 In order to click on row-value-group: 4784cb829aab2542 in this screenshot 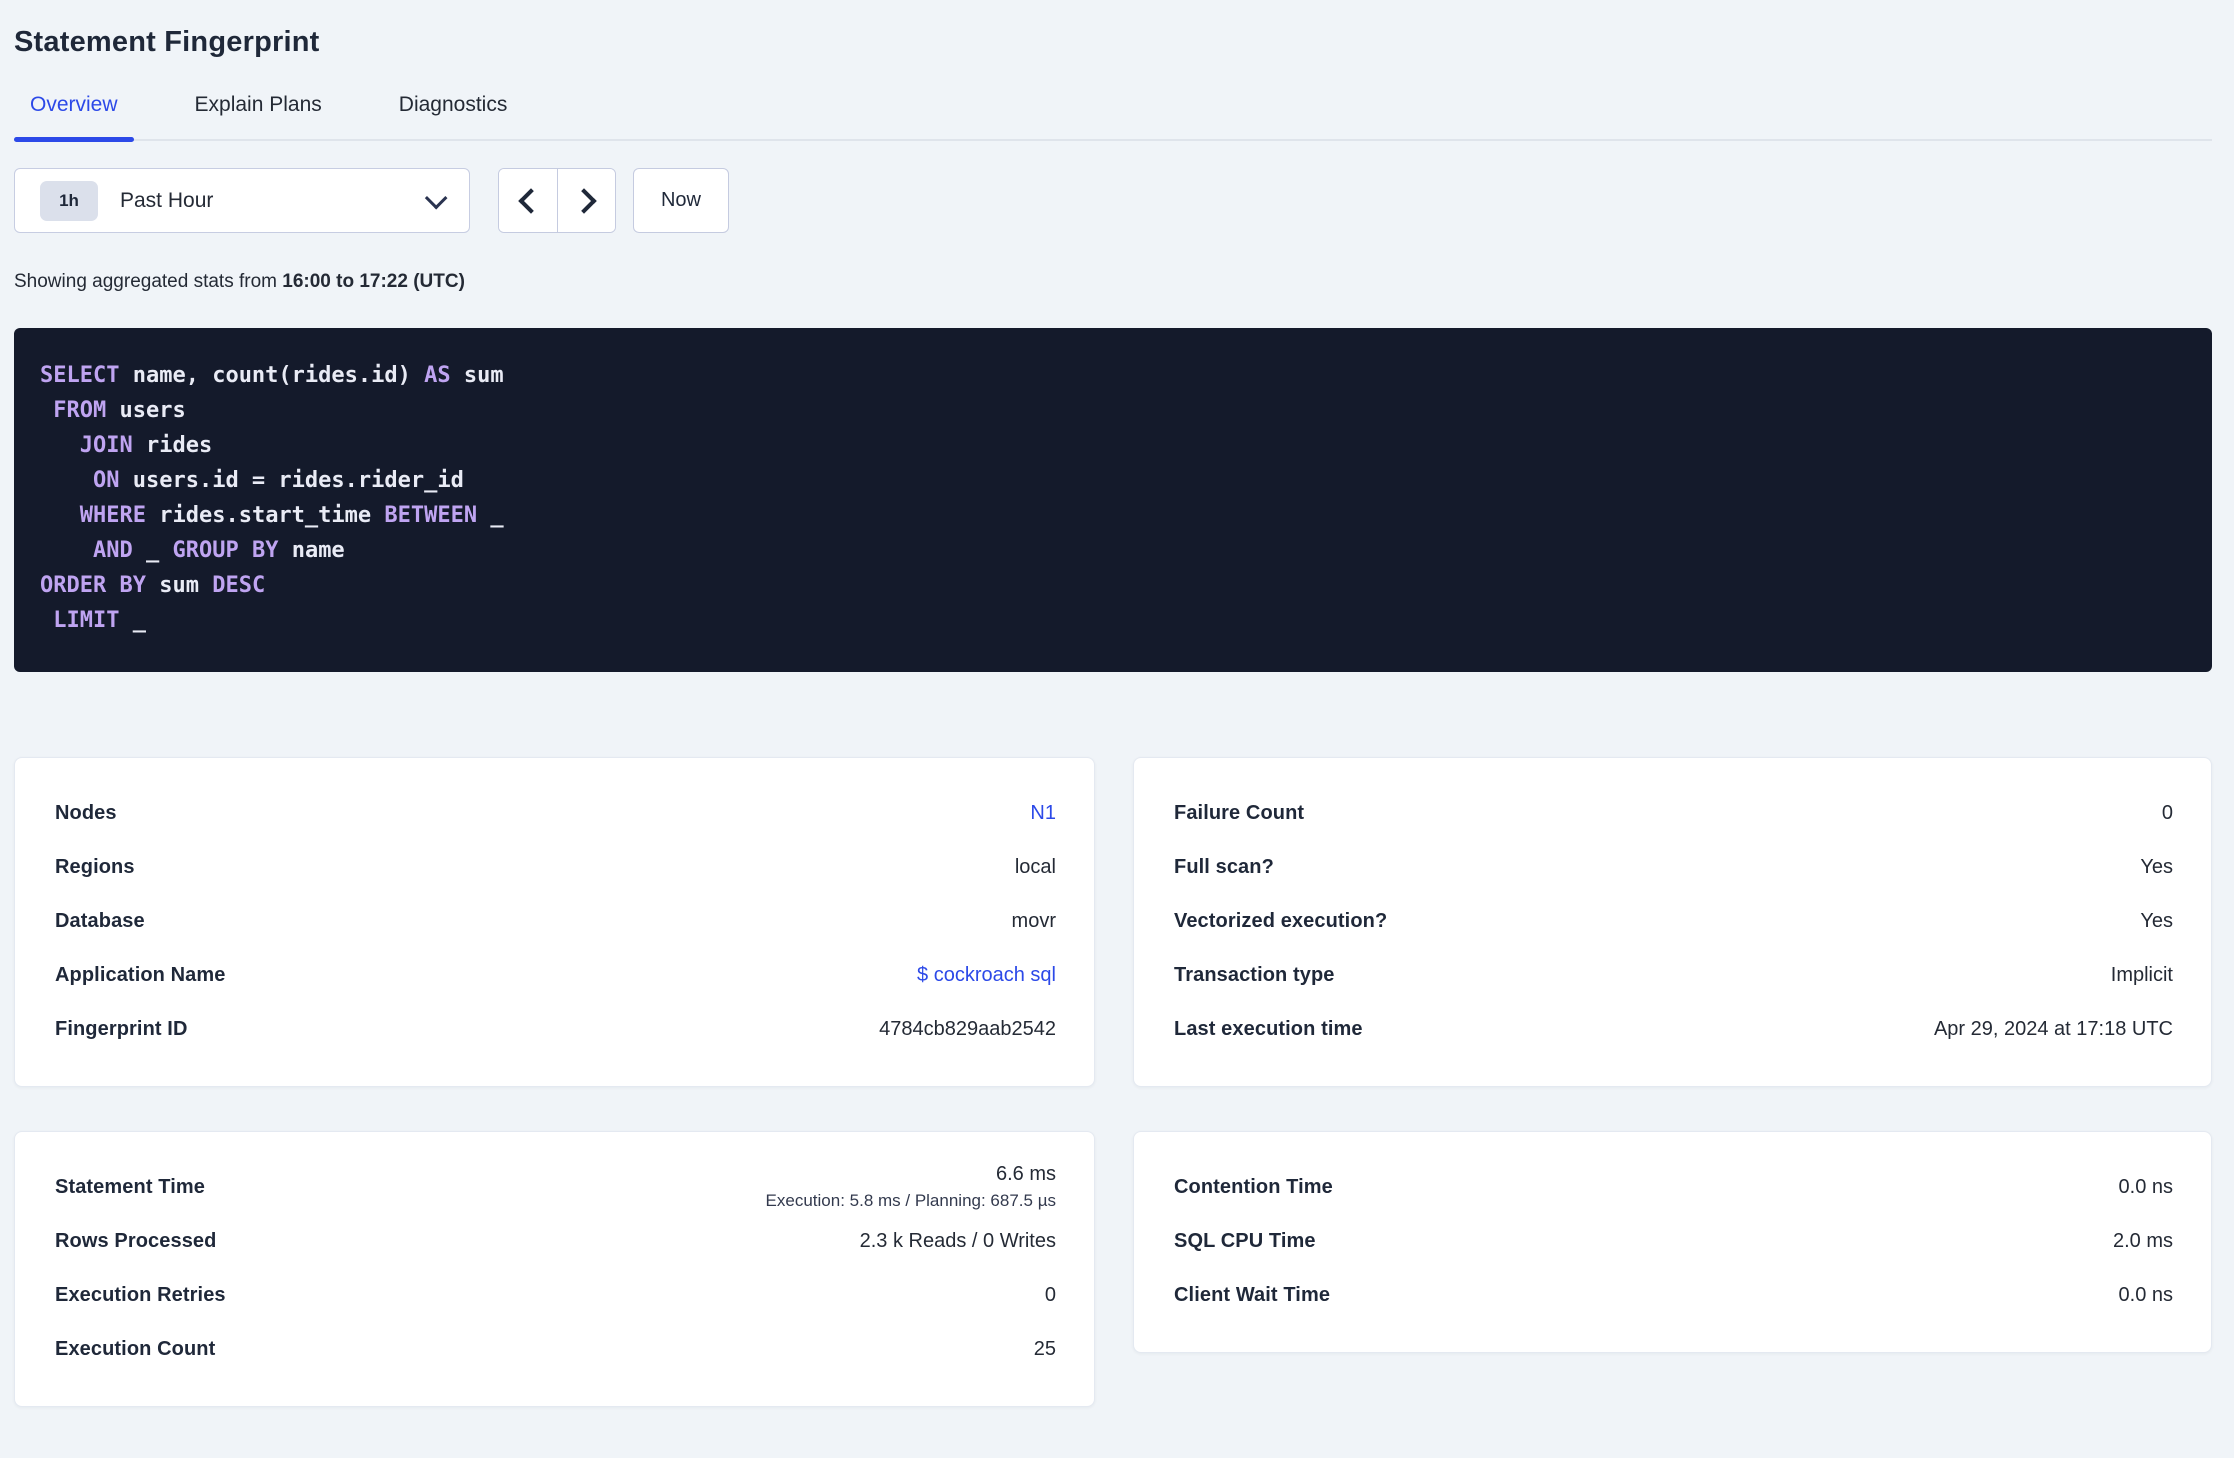, I will do `click(967, 1029)`.